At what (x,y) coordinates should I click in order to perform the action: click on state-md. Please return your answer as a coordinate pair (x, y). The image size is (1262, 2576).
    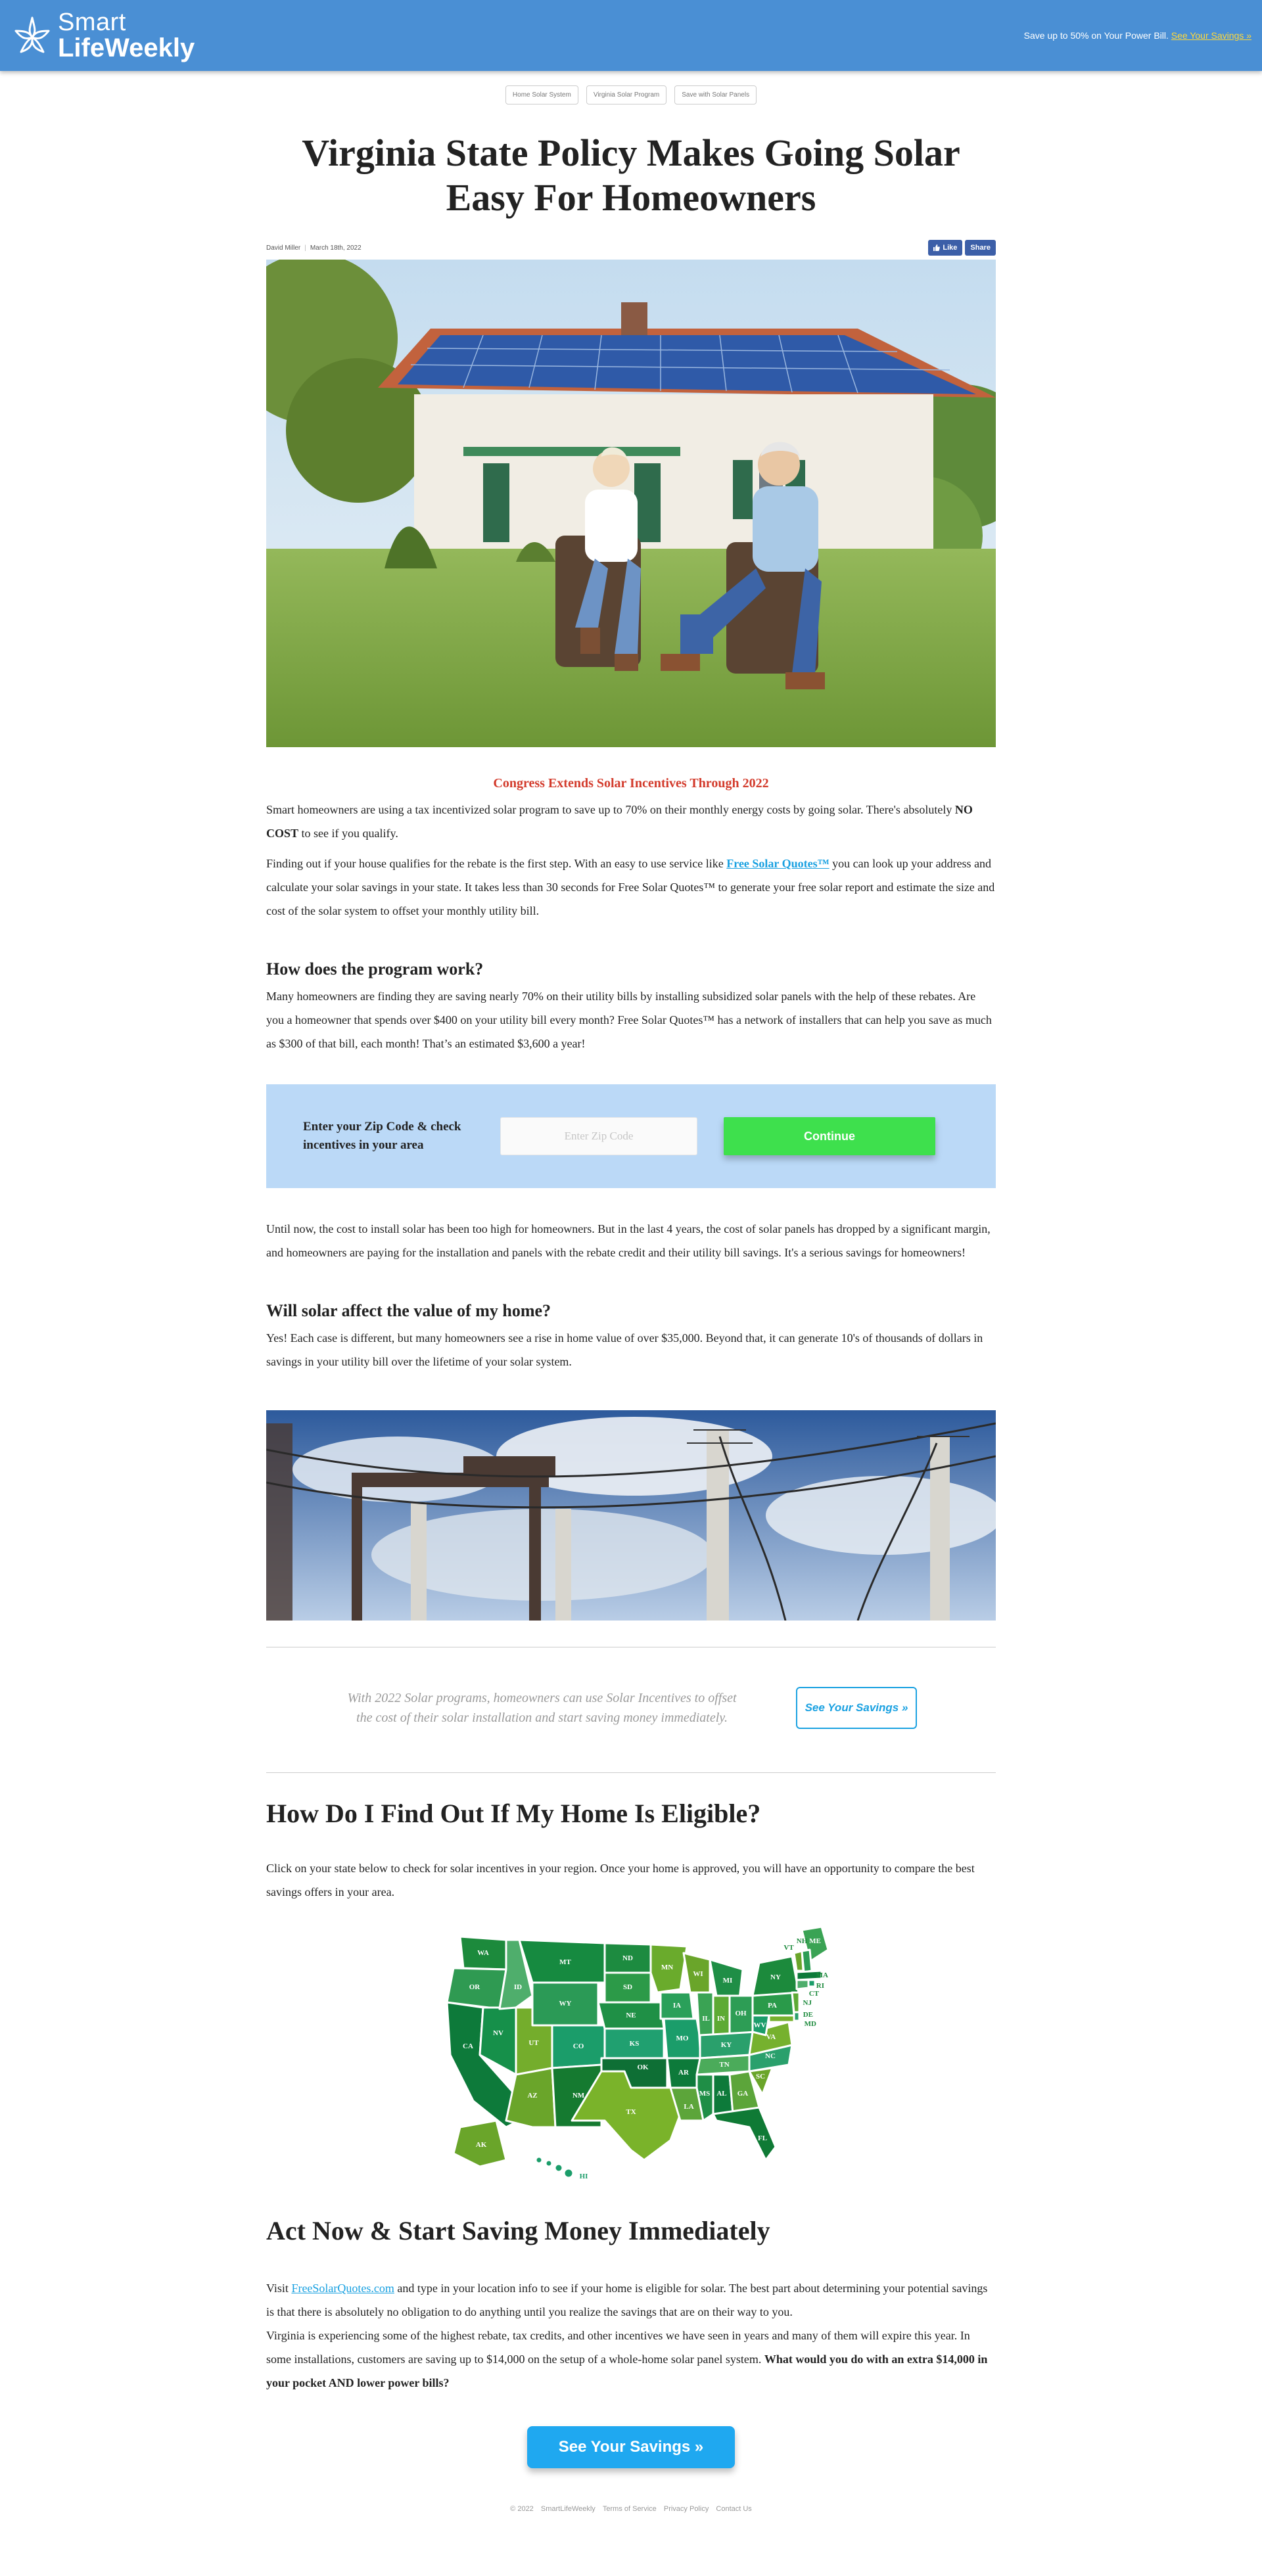
    Looking at the image, I should click on (782, 2019).